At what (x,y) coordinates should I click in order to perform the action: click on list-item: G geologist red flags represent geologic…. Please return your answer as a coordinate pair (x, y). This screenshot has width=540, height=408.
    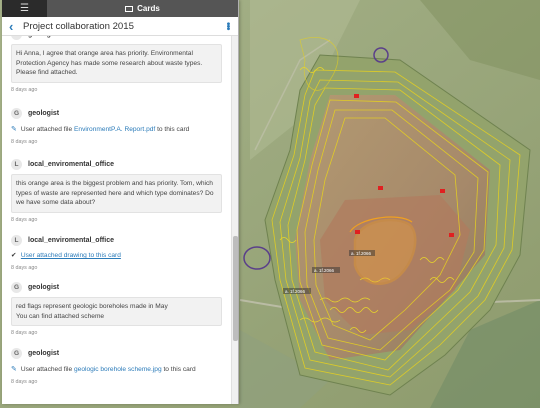
    Looking at the image, I should click on (116, 308).